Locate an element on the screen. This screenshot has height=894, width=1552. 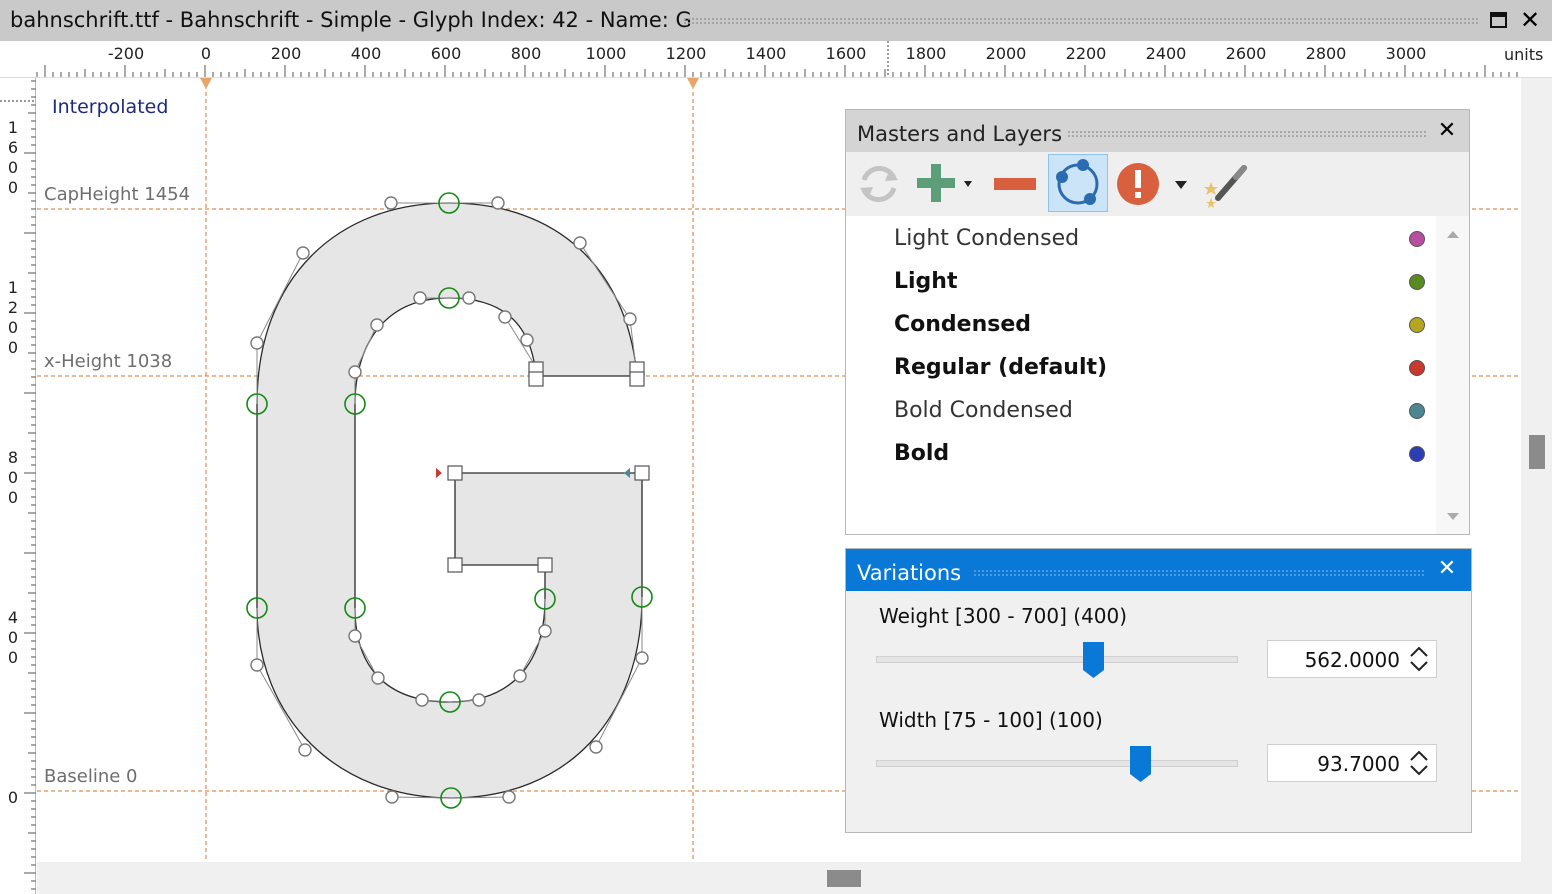
ruler-label: 2800 is located at coordinates (1326, 53).